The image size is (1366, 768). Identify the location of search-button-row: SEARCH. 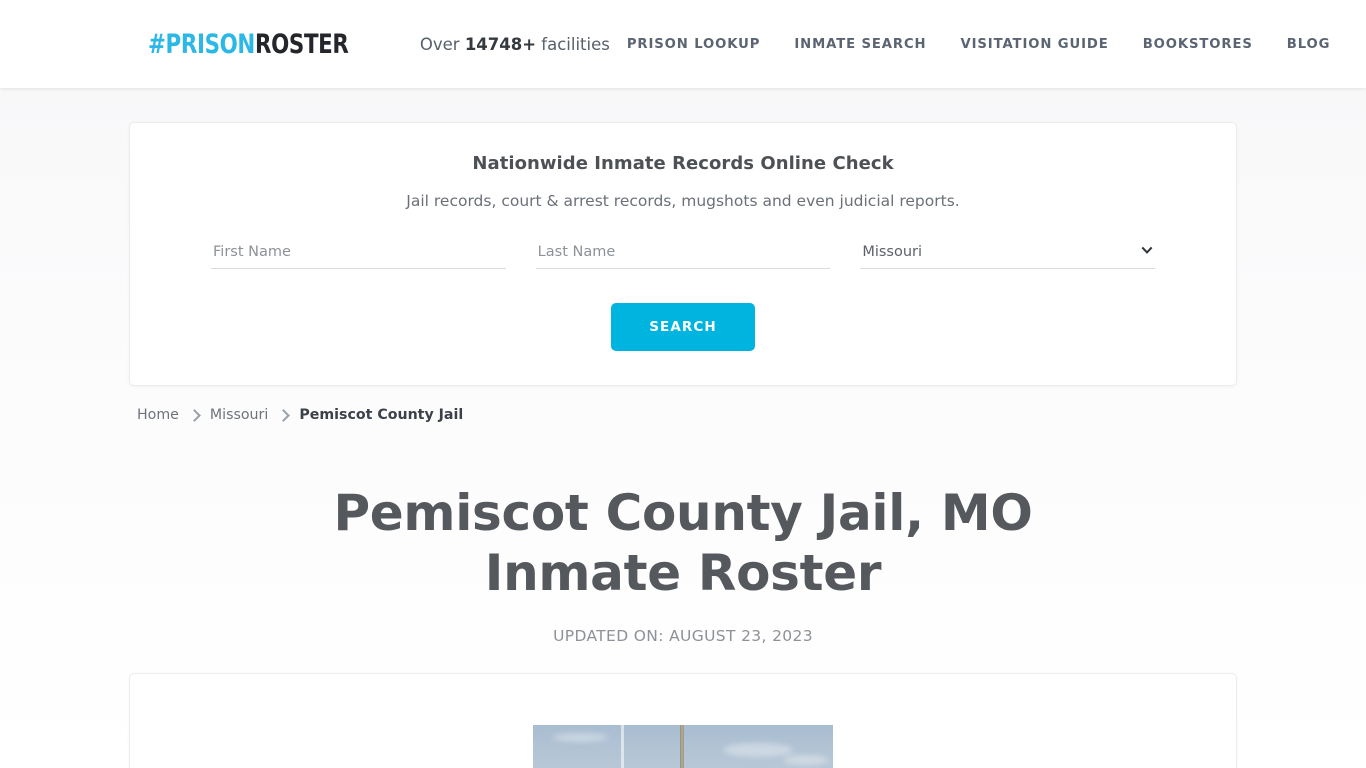
(683, 327).